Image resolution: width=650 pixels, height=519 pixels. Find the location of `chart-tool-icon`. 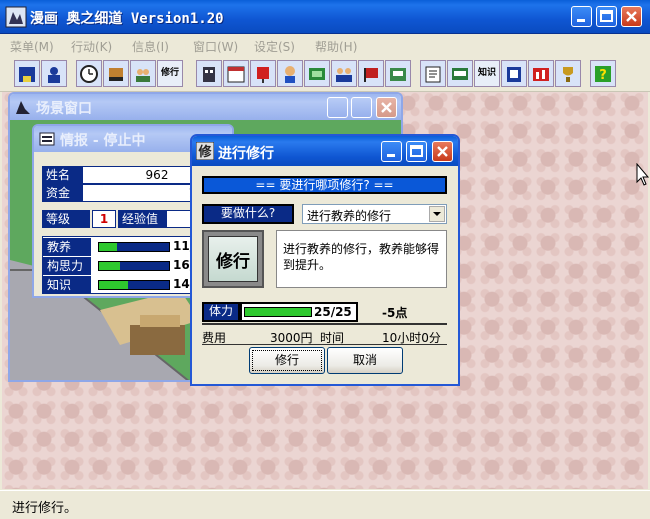

chart-tool-icon is located at coordinates (541, 73).